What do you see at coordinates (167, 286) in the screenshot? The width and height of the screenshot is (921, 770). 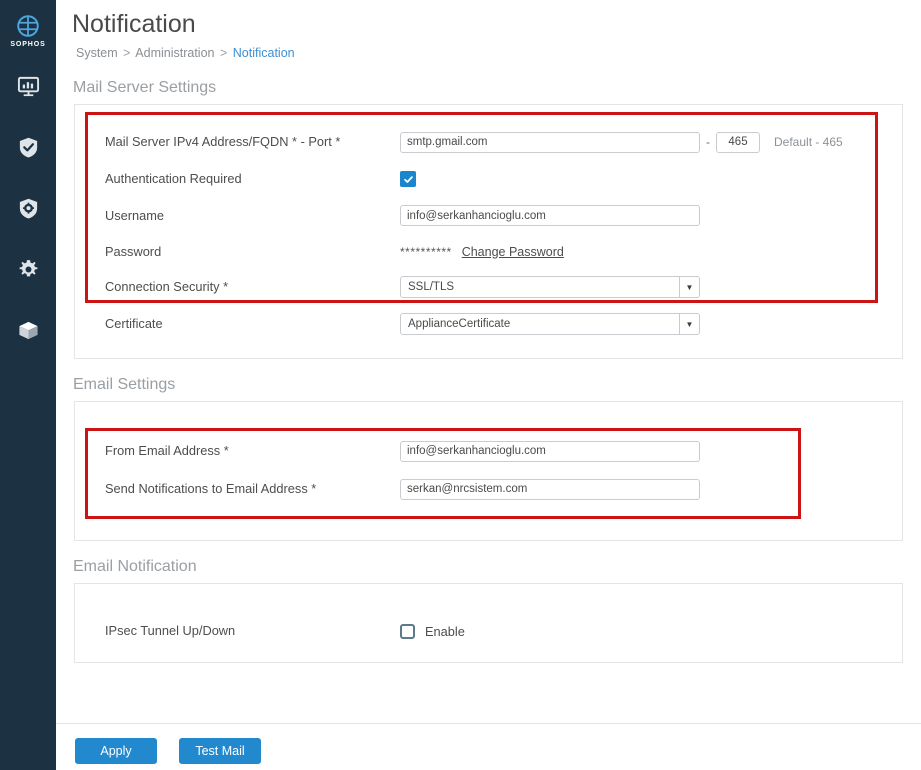 I see `label-connection-security: Connection Security *` at bounding box center [167, 286].